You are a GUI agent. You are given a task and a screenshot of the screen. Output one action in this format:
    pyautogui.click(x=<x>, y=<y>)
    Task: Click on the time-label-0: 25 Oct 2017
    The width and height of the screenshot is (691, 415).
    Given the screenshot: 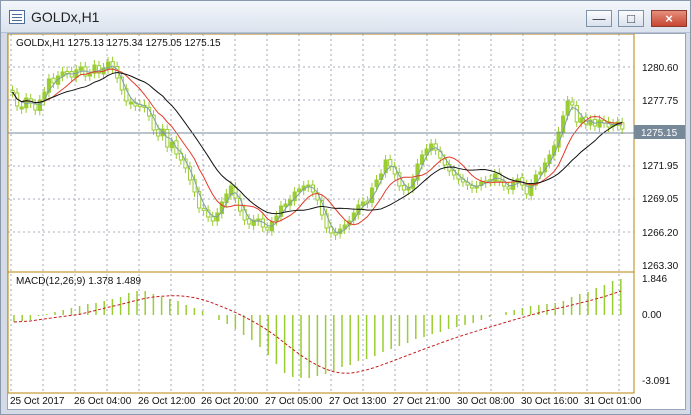 What is the action you would take?
    pyautogui.click(x=37, y=401)
    